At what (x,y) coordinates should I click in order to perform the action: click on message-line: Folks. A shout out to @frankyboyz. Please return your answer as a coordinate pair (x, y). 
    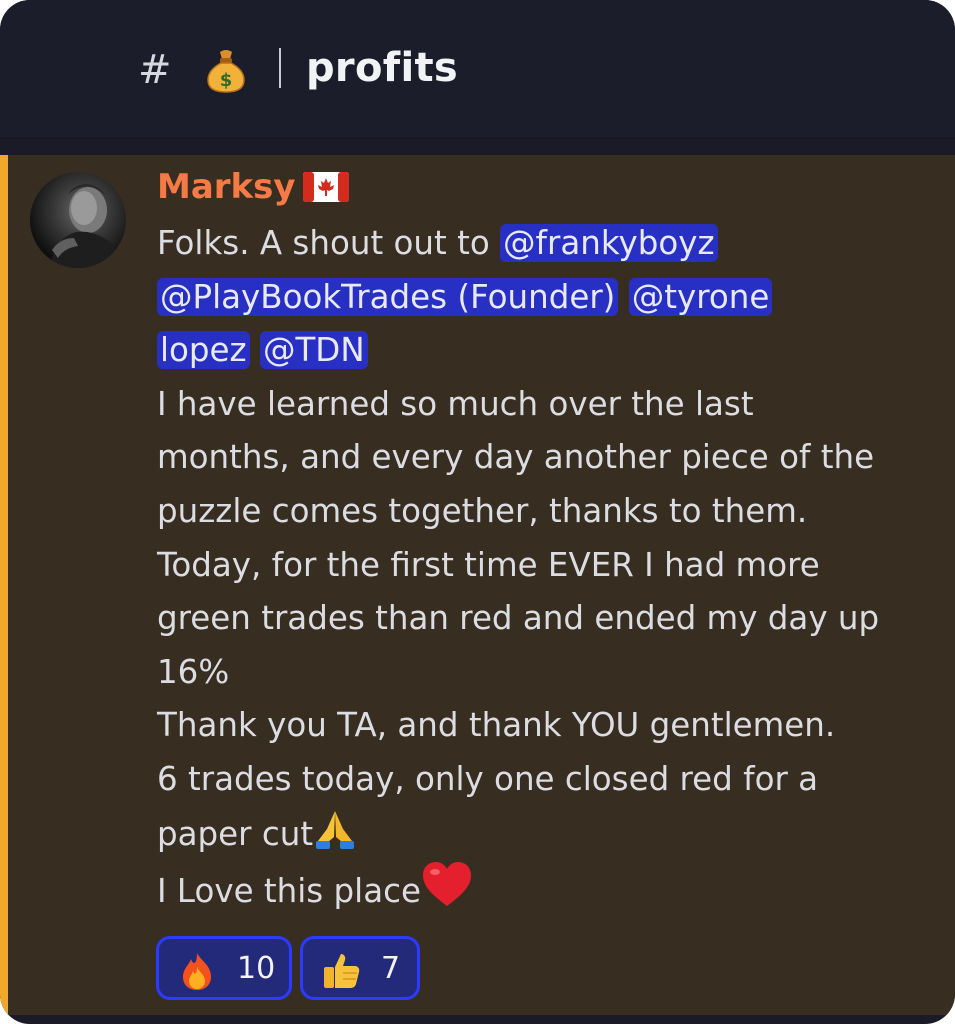
    Looking at the image, I should click on (547, 244).